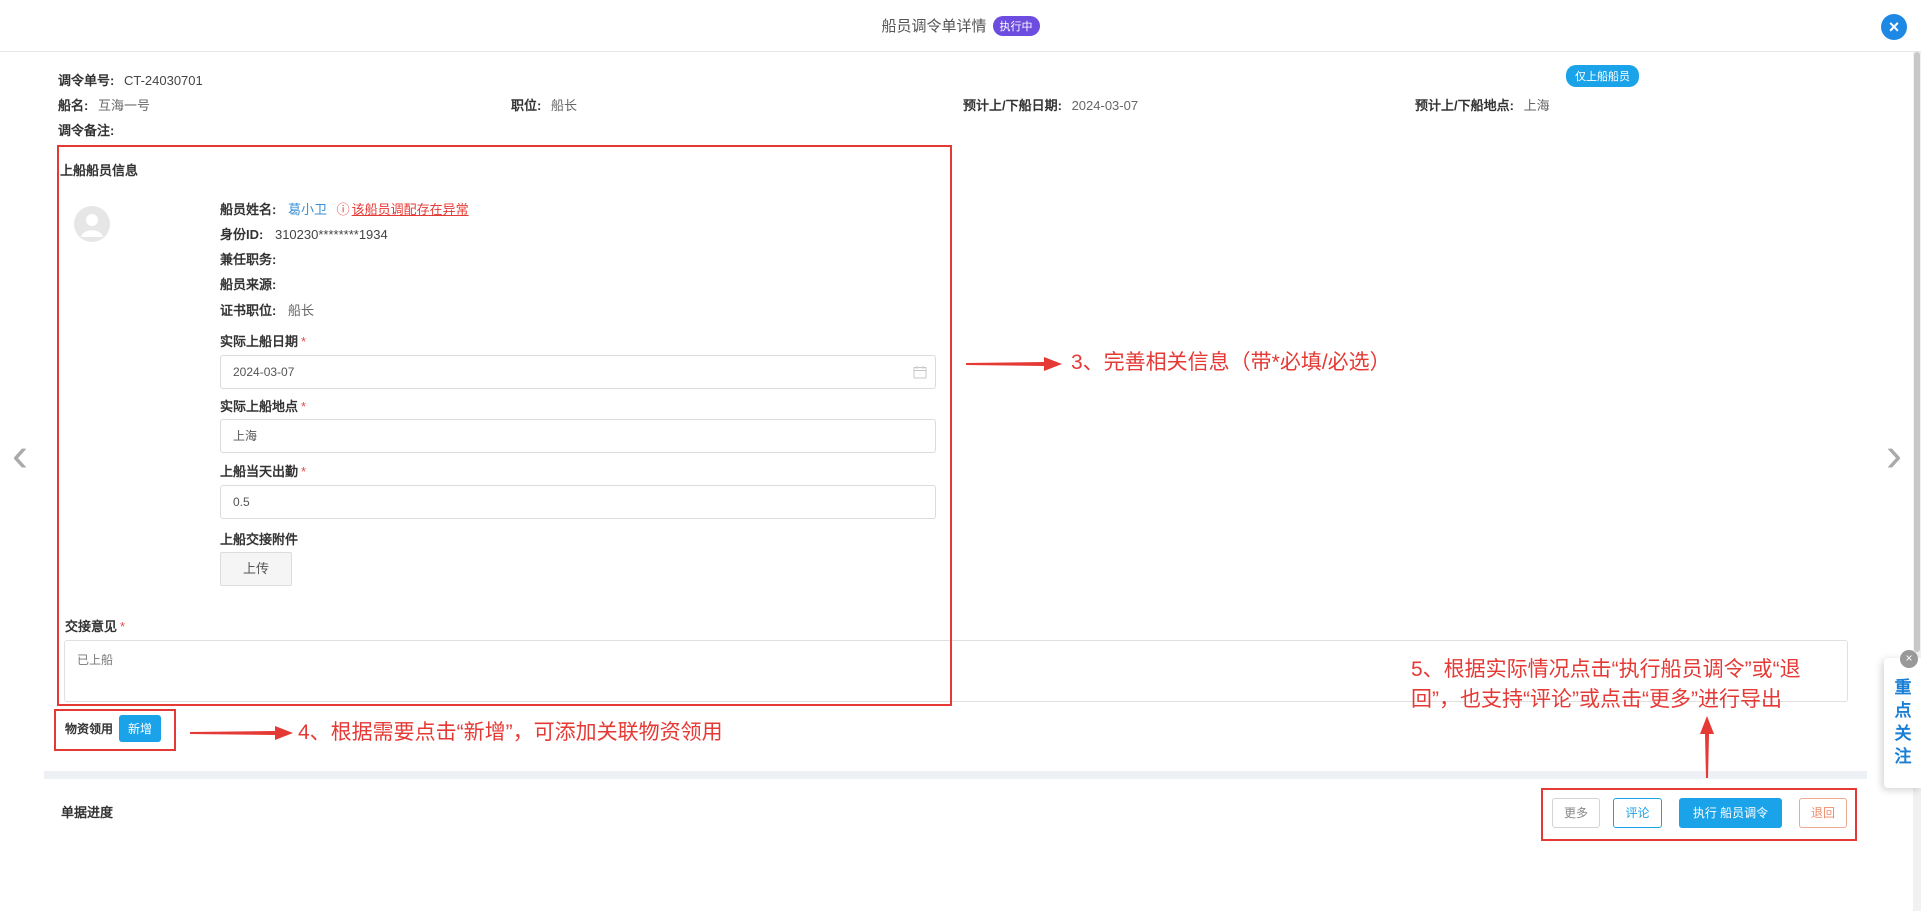 This screenshot has width=1921, height=911. What do you see at coordinates (563, 105) in the screenshot?
I see `position-value: 船长` at bounding box center [563, 105].